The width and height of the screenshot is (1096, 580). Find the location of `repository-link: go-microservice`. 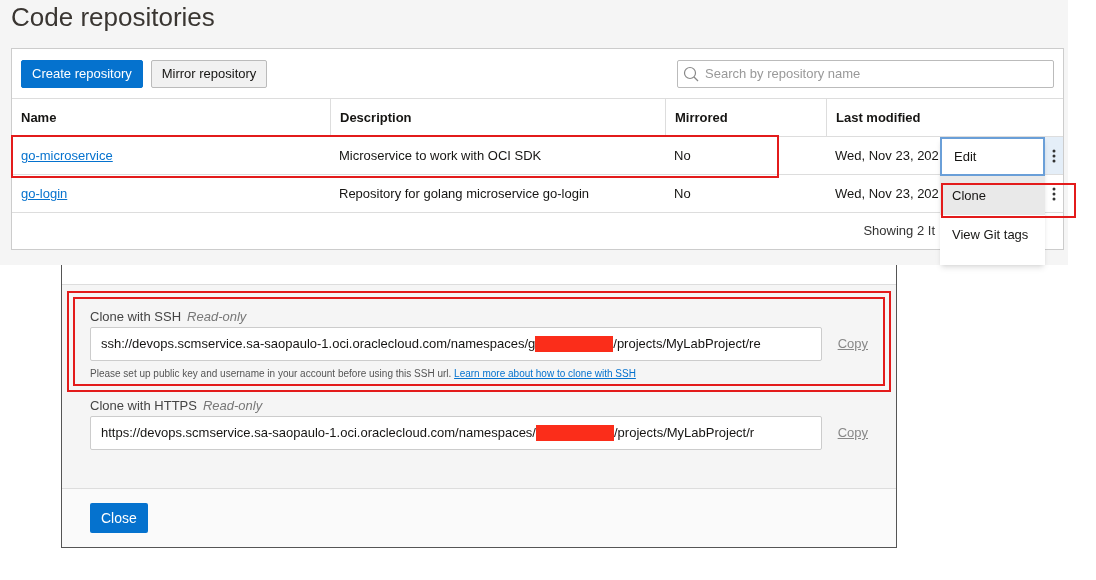

repository-link: go-microservice is located at coordinates (67, 155).